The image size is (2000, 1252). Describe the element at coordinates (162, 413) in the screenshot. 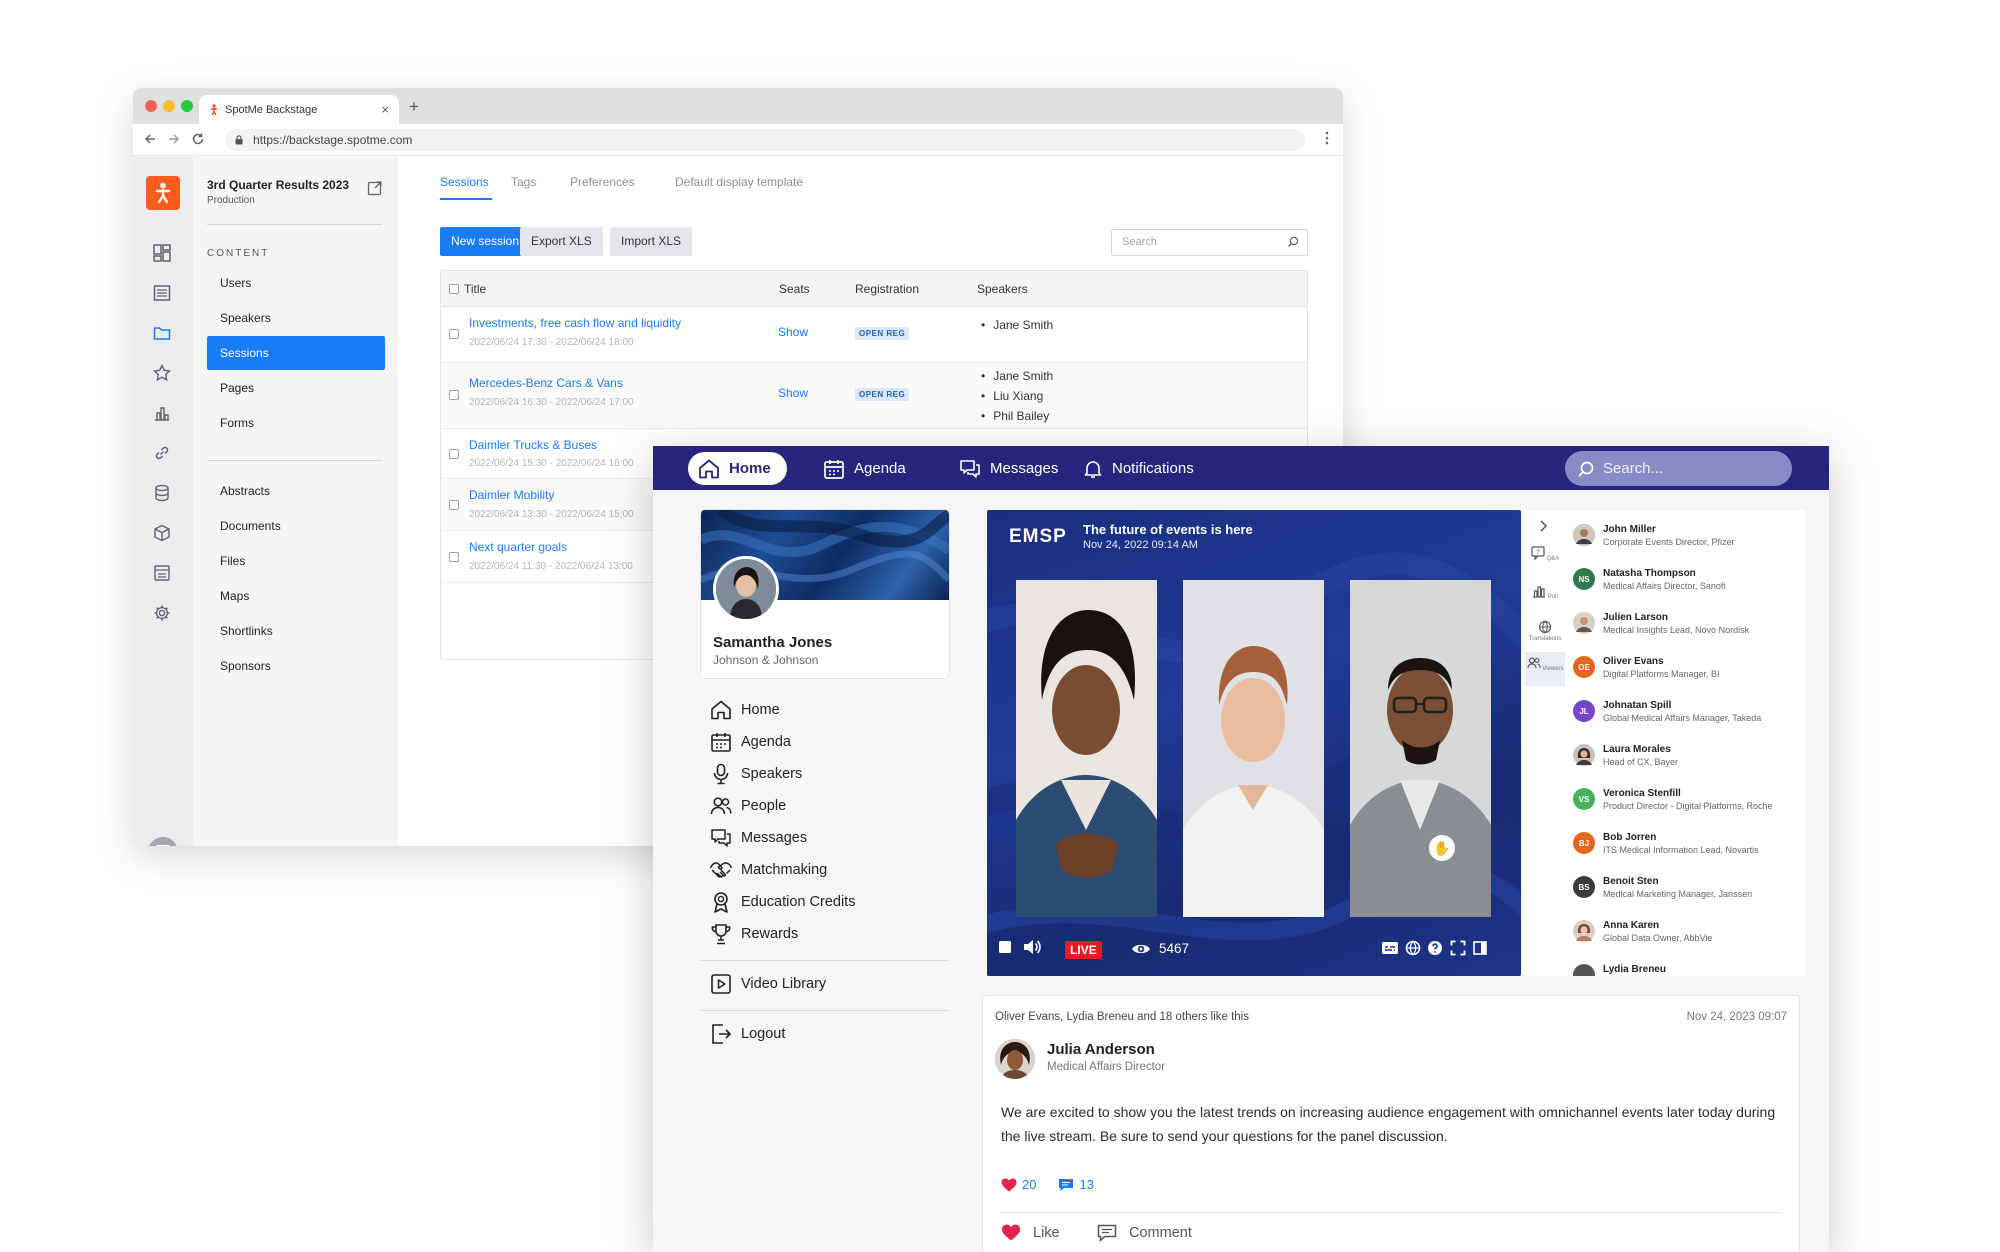

I see `analytics-icon` at that location.